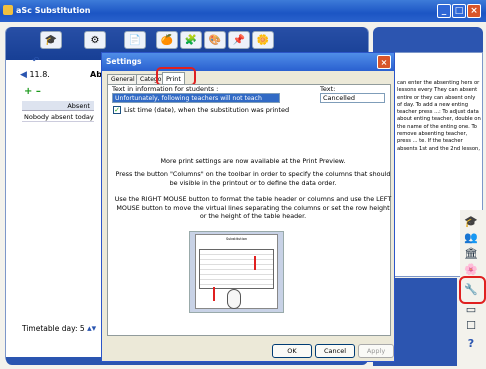 The image size is (486, 369). What do you see at coordinates (91, 329) in the screenshot?
I see `timetable-day-spinner-icon: ▴▾` at bounding box center [91, 329].